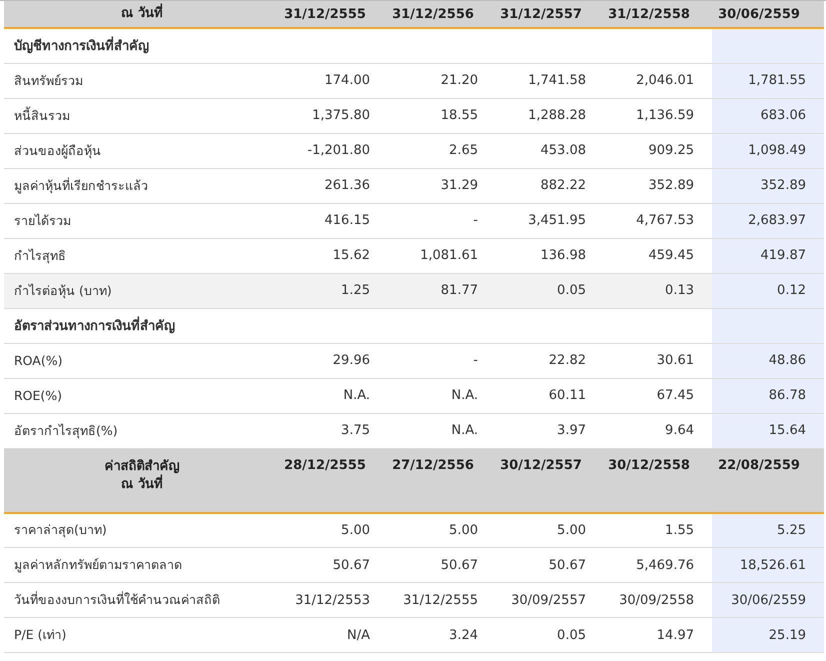 The width and height of the screenshot is (826, 661). I want to click on table-cell: 261.36, so click(334, 185).